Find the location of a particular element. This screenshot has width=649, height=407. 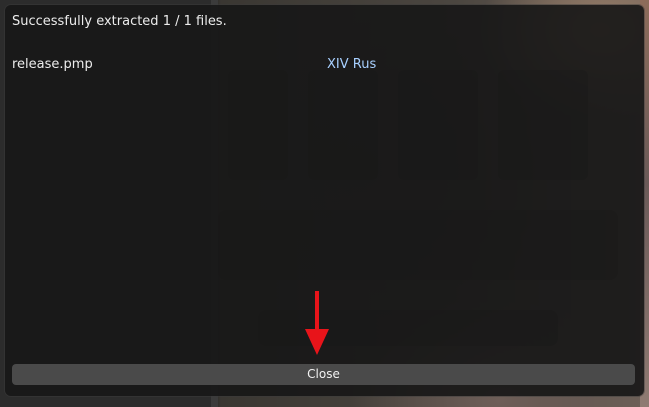

red-down-arrow-icon is located at coordinates (317, 323).